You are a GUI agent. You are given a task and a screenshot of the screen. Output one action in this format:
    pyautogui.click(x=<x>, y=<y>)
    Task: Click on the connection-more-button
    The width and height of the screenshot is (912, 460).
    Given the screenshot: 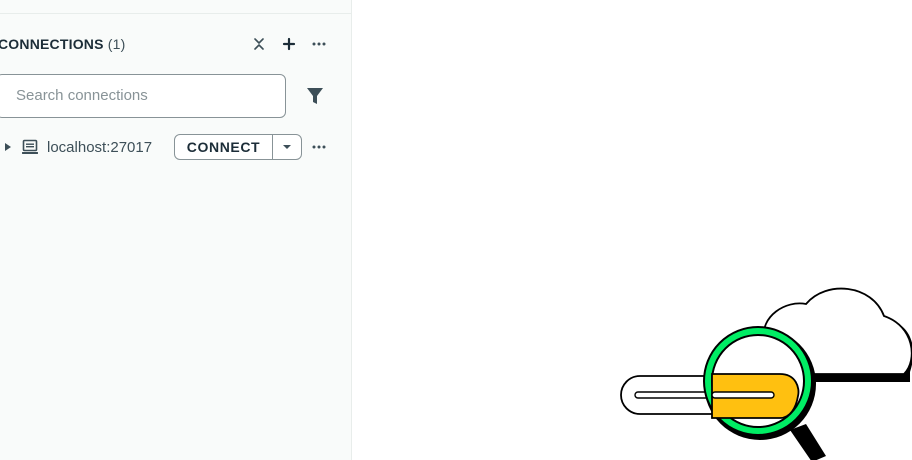 What is the action you would take?
    pyautogui.click(x=319, y=147)
    